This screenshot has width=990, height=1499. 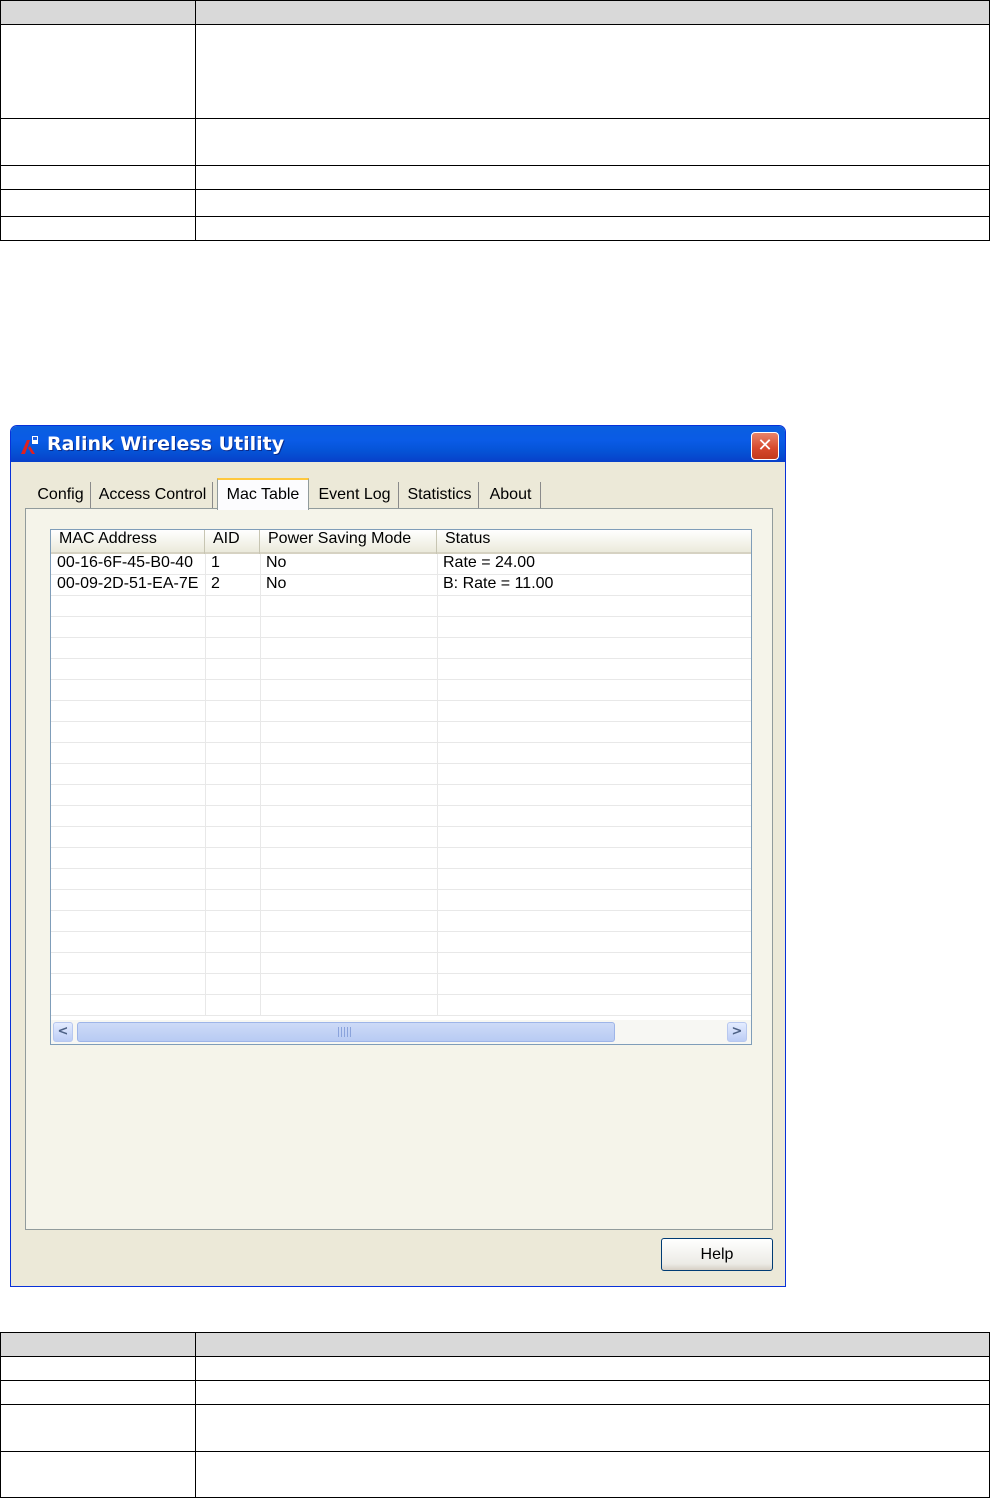 I want to click on column-header-mac-address: MAC Address, so click(x=128, y=542).